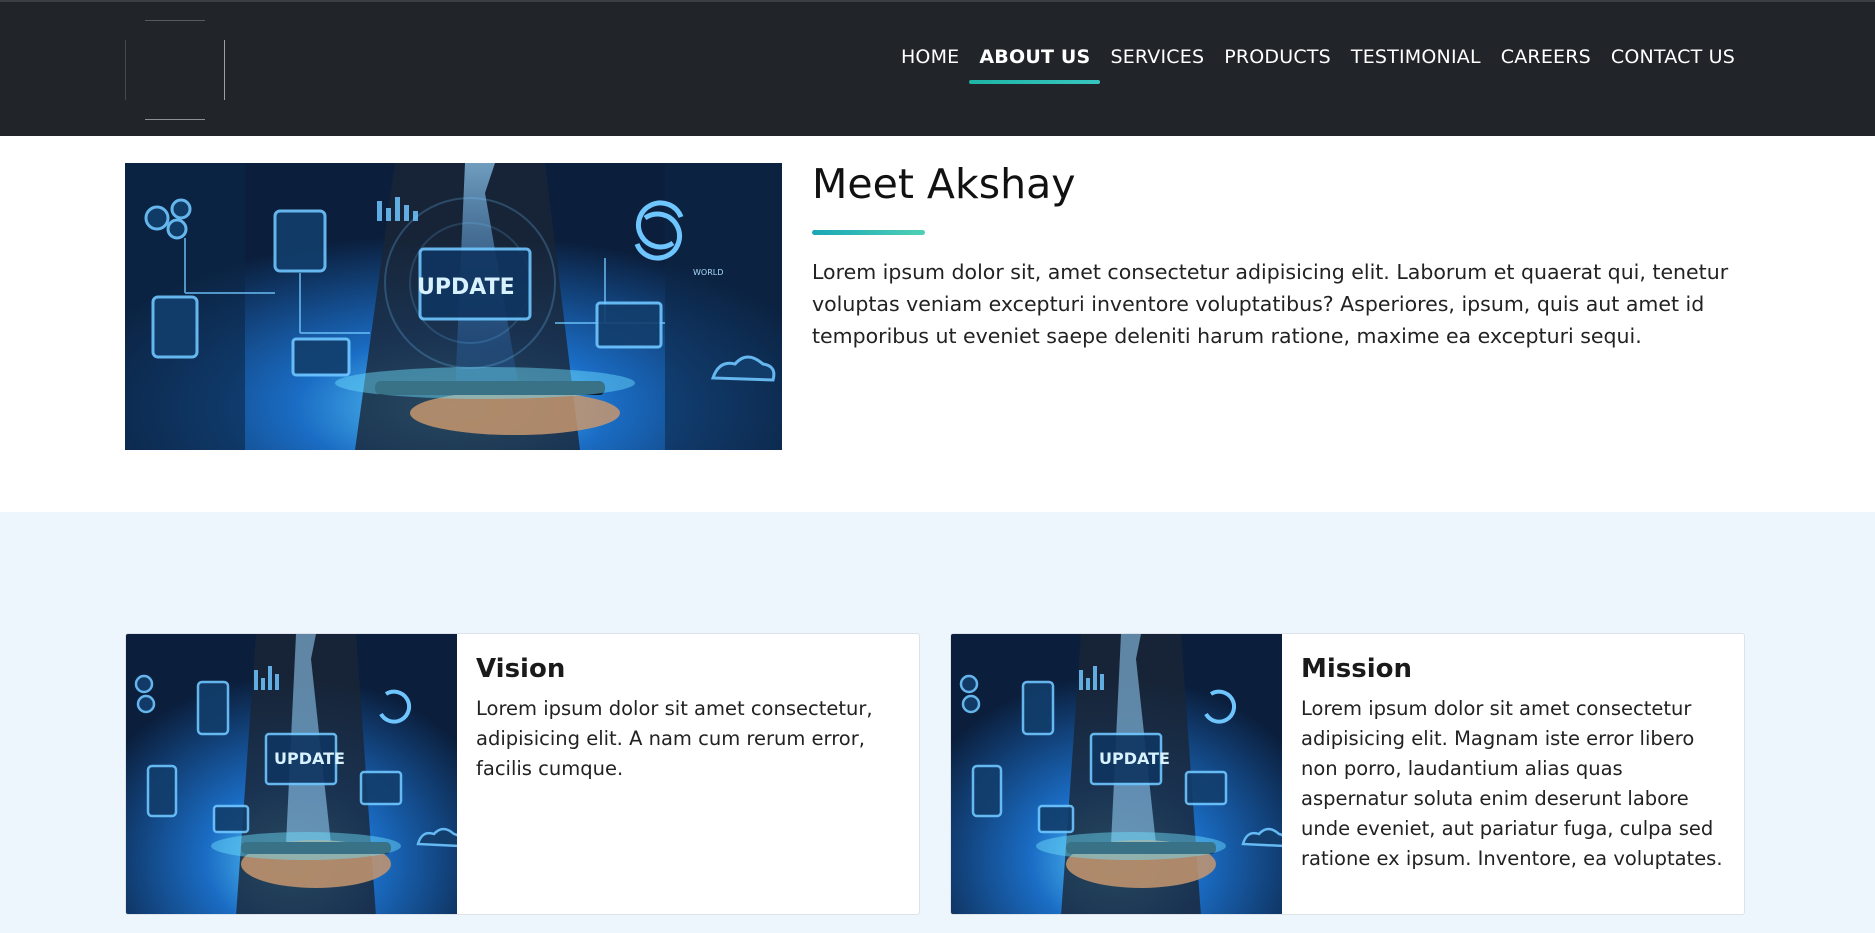 This screenshot has height=933, width=1875. What do you see at coordinates (1277, 62) in the screenshot?
I see `nav-products: PRODUCTS` at bounding box center [1277, 62].